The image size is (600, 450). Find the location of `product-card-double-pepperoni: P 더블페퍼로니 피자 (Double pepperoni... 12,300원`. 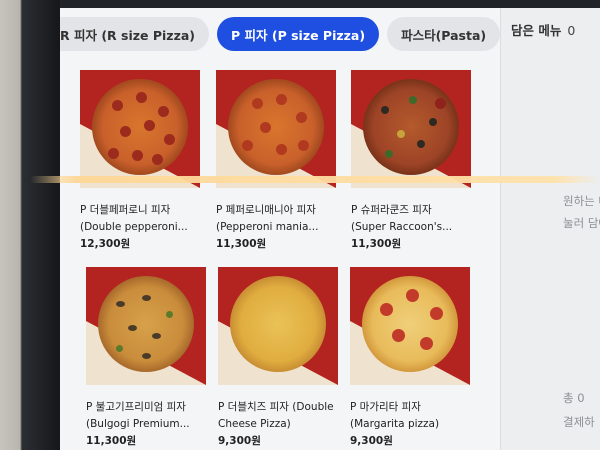

product-card-double-pepperoni: P 더블페퍼로니 피자 (Double pepperoni... 12,300원 is located at coordinates (143, 161).